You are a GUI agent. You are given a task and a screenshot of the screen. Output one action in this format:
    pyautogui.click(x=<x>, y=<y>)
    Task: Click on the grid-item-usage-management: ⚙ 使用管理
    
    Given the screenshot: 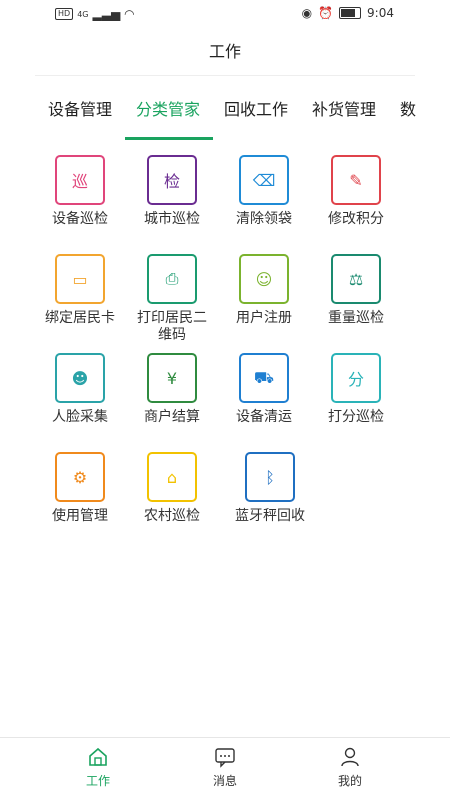 What is the action you would take?
    pyautogui.click(x=80, y=488)
    